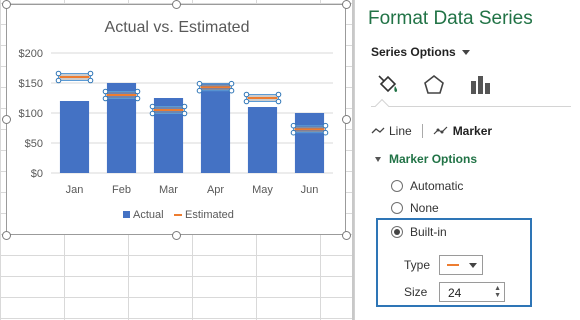 This screenshot has width=580, height=320. I want to click on legend-estimated-swatch, so click(178, 215).